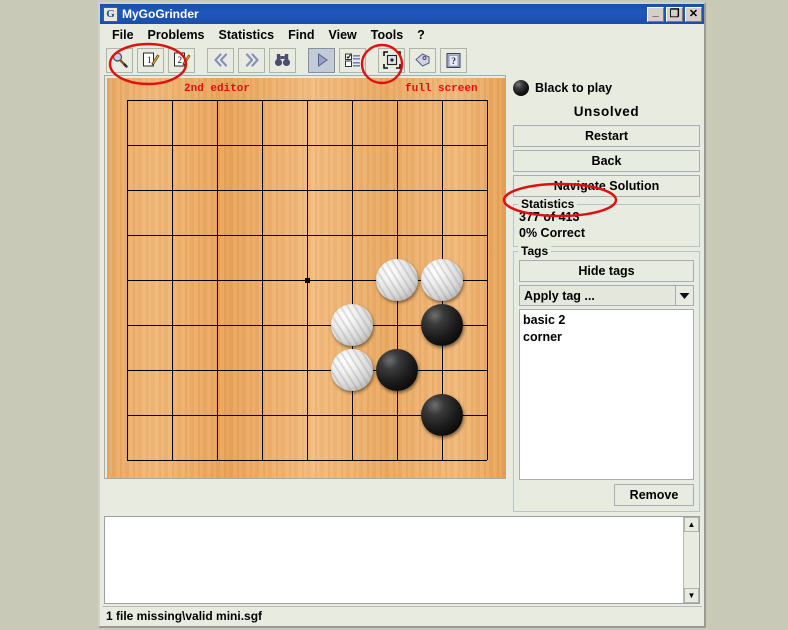 The width and height of the screenshot is (788, 630). I want to click on play-triangle-glyph, so click(322, 60).